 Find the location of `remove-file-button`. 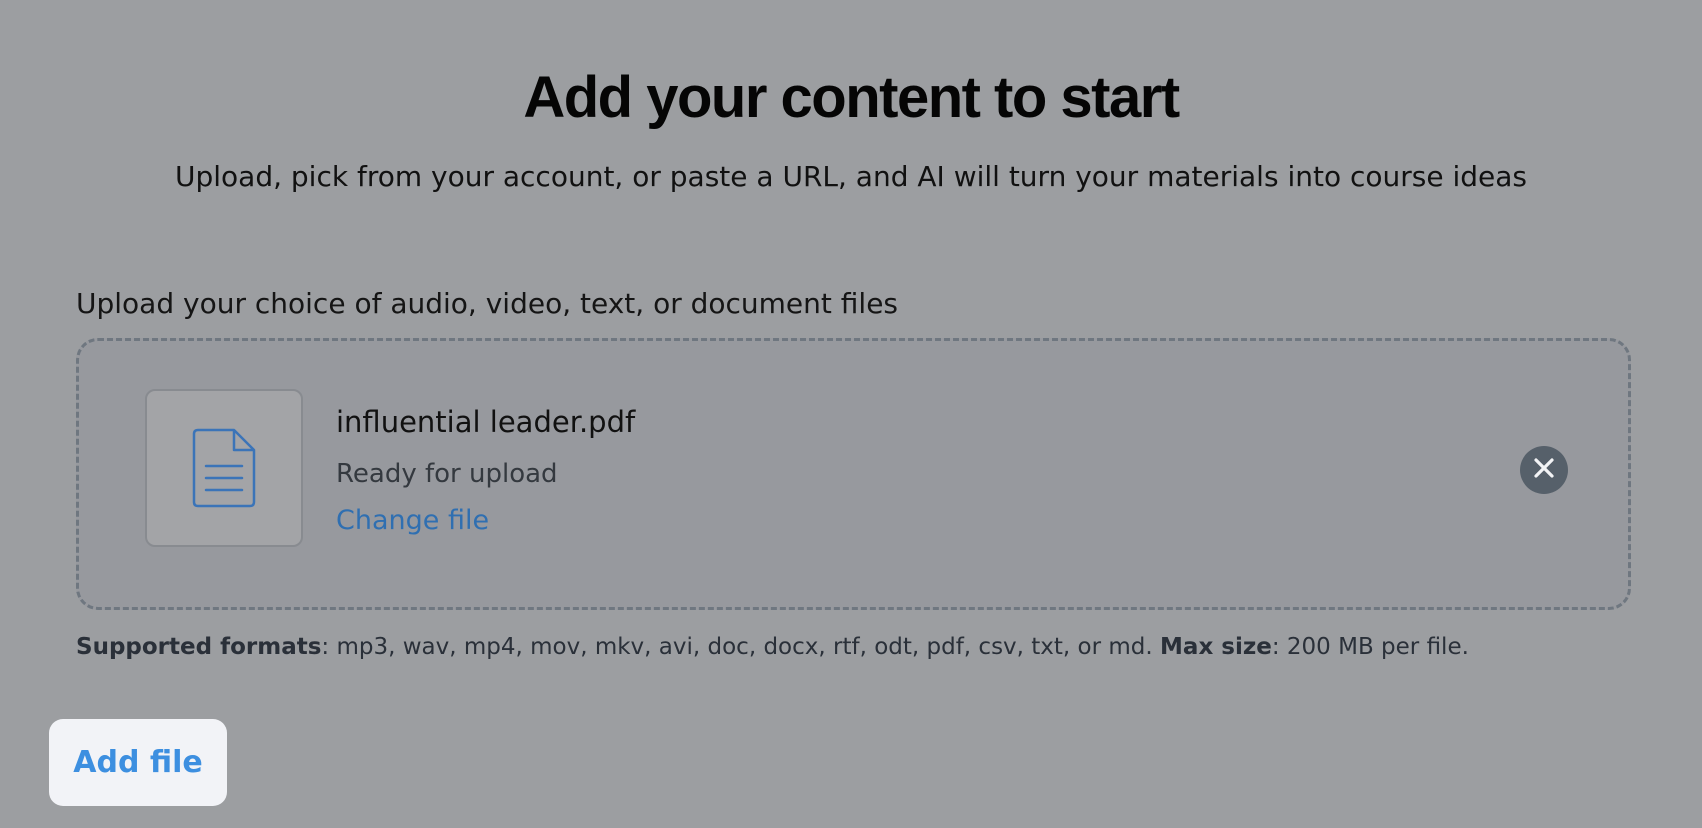

remove-file-button is located at coordinates (1544, 470).